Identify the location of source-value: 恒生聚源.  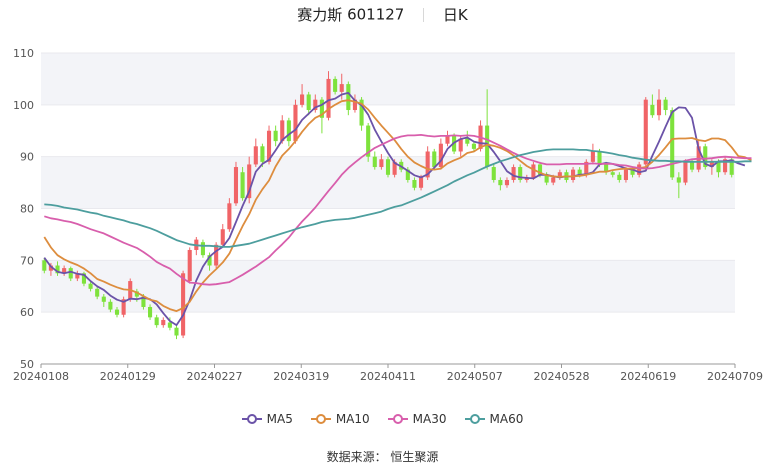
(414, 457).